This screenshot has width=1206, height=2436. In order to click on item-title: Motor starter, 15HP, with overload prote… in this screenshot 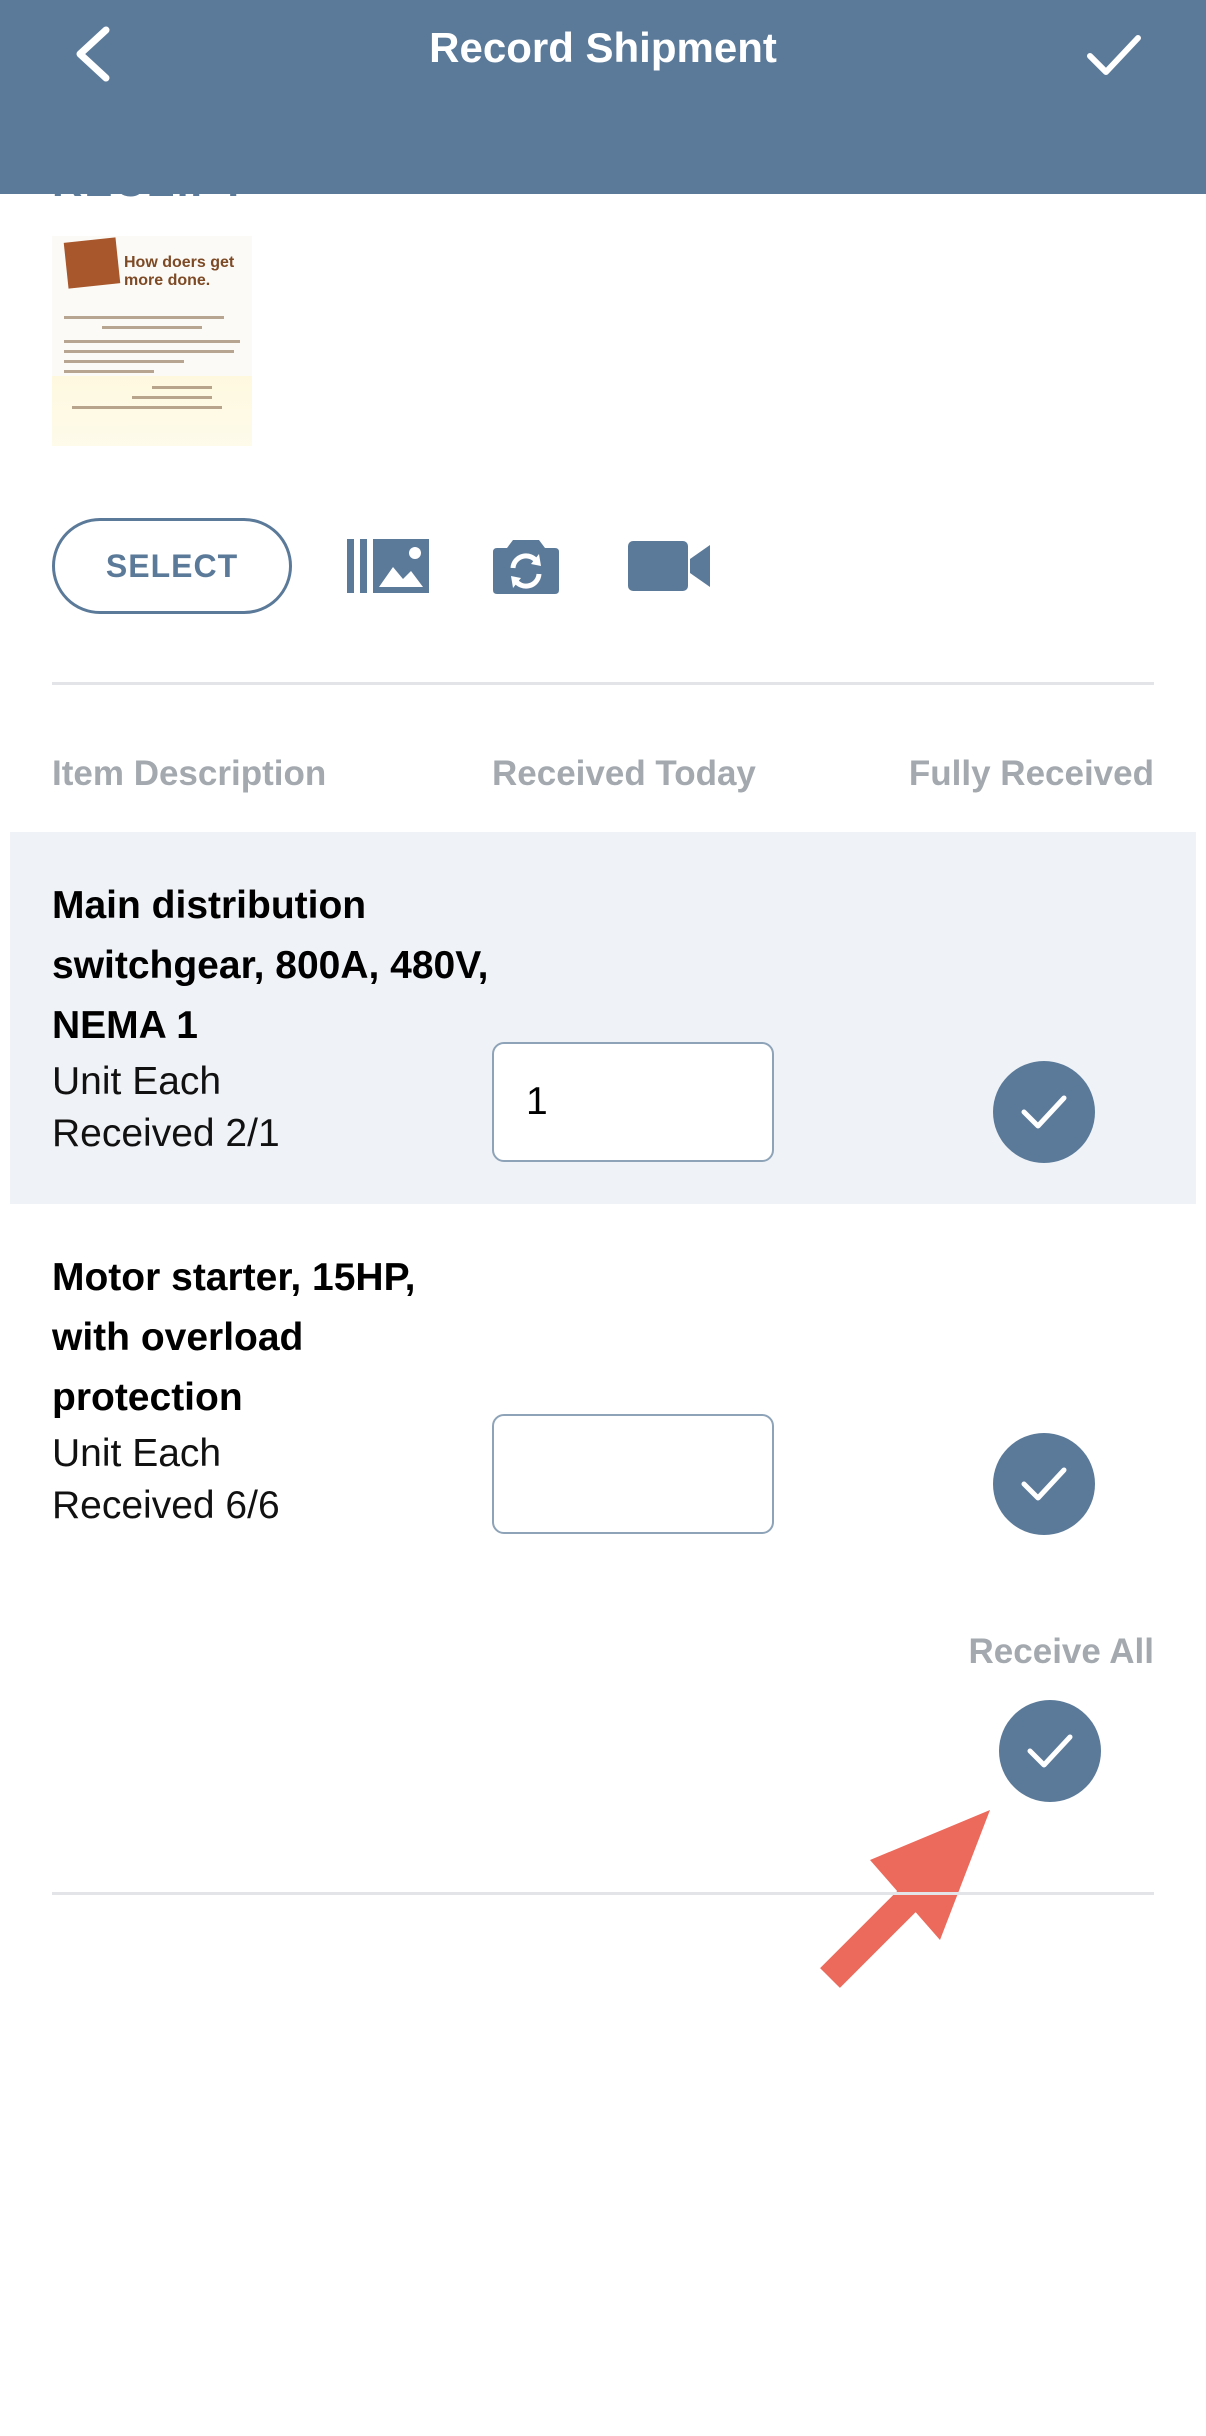, I will do `click(234, 1337)`.